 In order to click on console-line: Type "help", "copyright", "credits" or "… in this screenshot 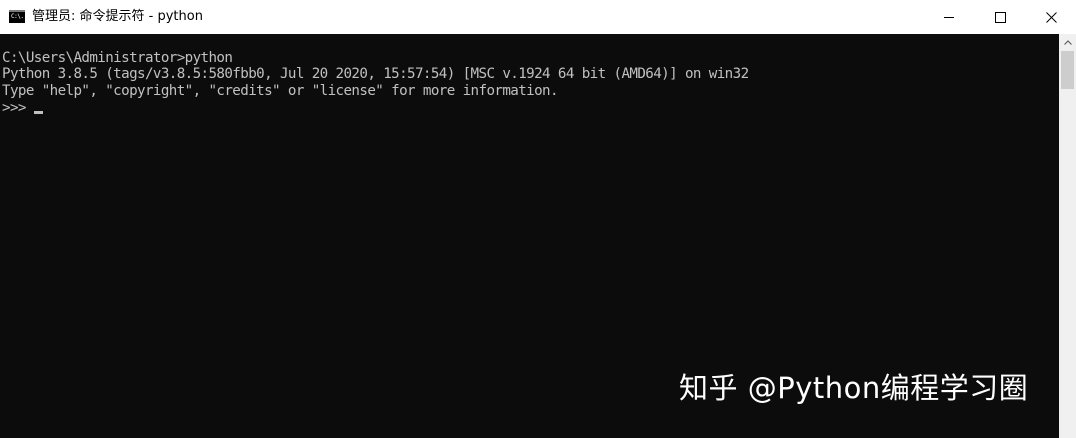, I will do `click(280, 91)`.